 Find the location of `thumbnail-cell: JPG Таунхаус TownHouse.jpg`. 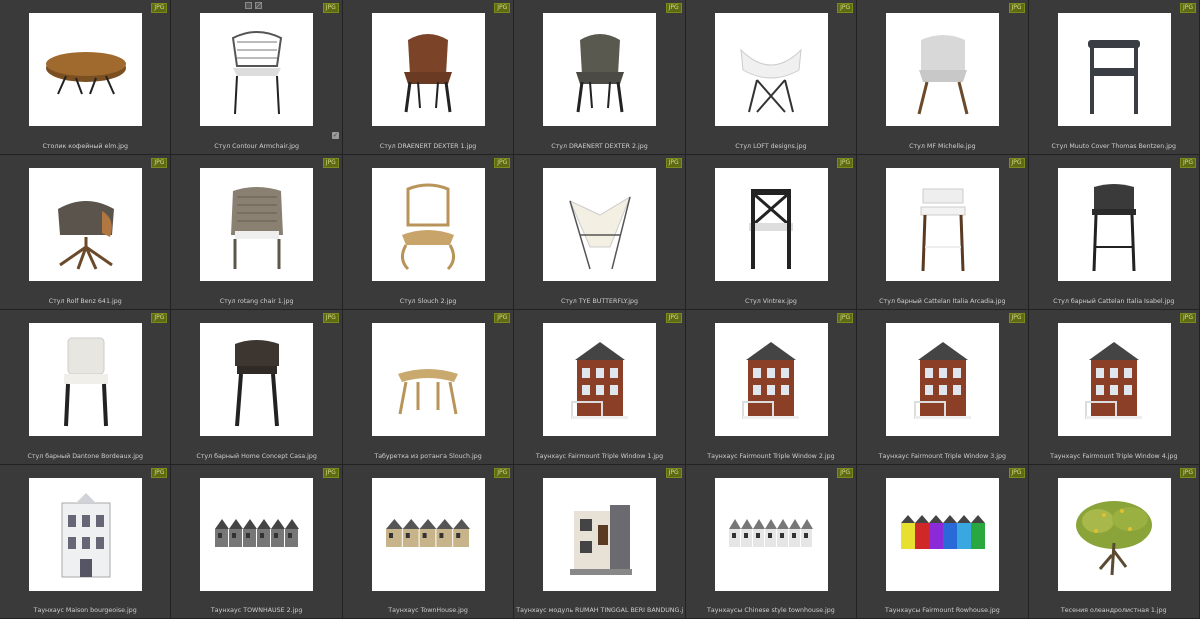

thumbnail-cell: JPG Таунхаус TownHouse.jpg is located at coordinates (428, 542).